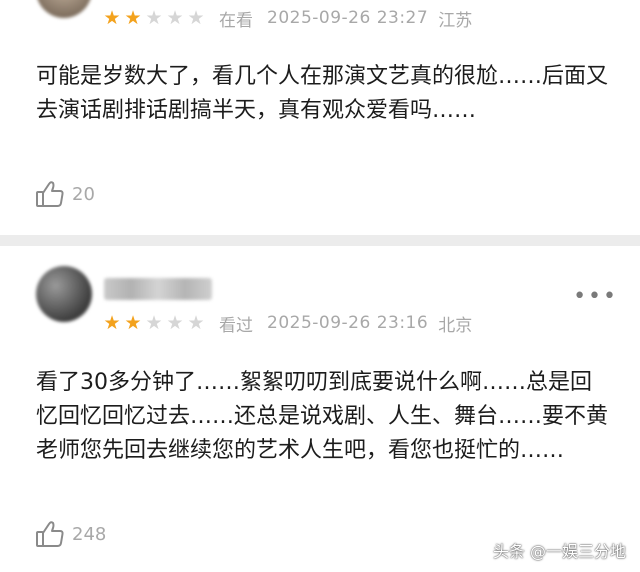 Image resolution: width=640 pixels, height=572 pixels. Describe the element at coordinates (70, 534) in the screenshot. I see `like-button: 248` at that location.